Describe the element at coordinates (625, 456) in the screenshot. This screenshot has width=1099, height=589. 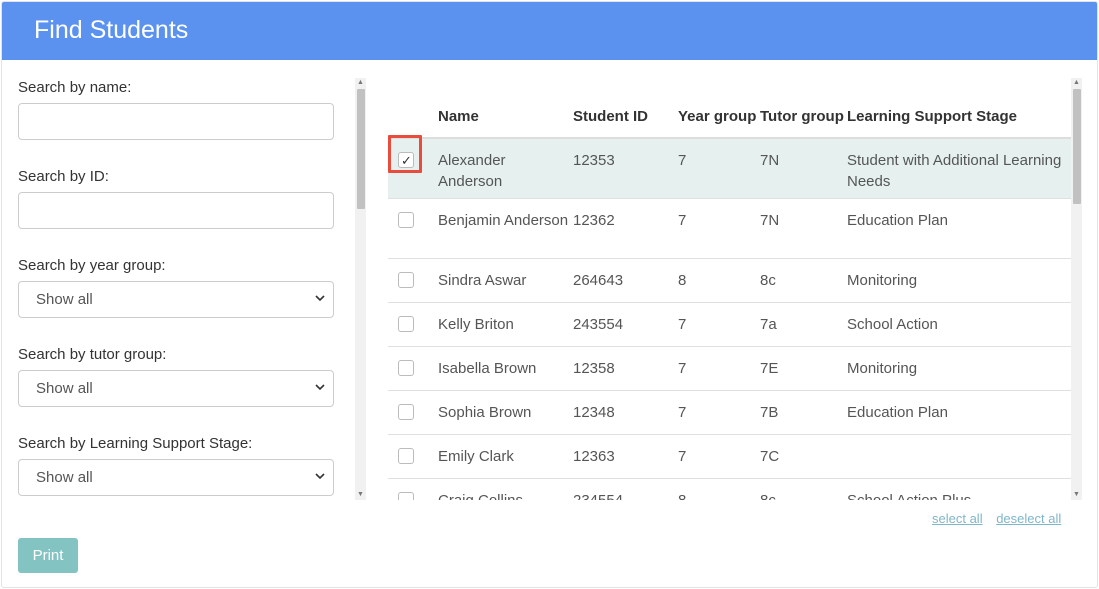
I see `student-id-cell: 12363` at that location.